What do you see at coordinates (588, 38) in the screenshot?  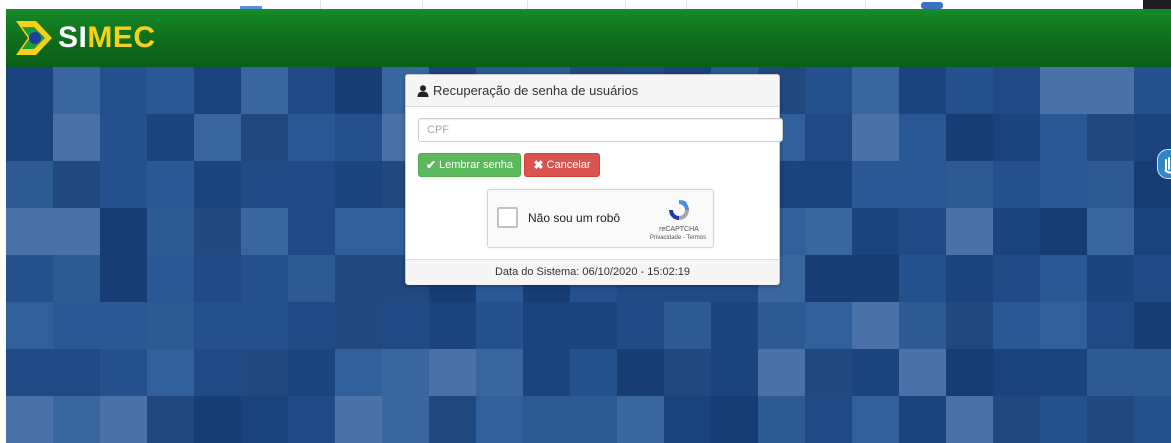 I see `site-header: SIMEC` at bounding box center [588, 38].